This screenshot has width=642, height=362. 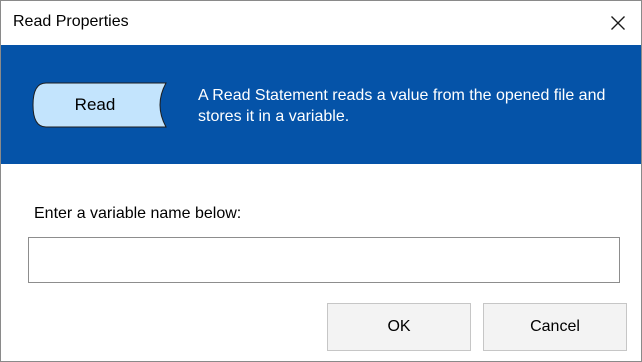 I want to click on close-button, so click(x=618, y=23).